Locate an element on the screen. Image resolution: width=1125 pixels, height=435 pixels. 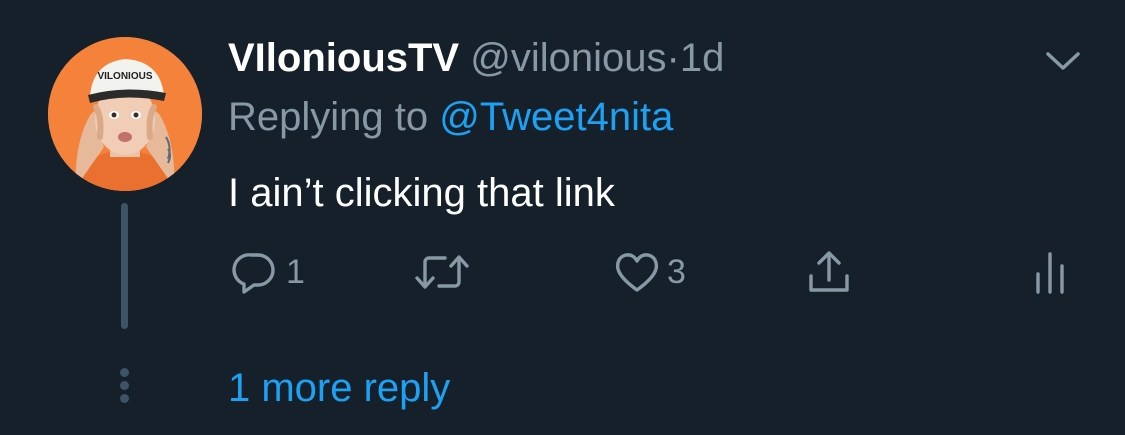
like-button: 3 is located at coordinates (649, 272).